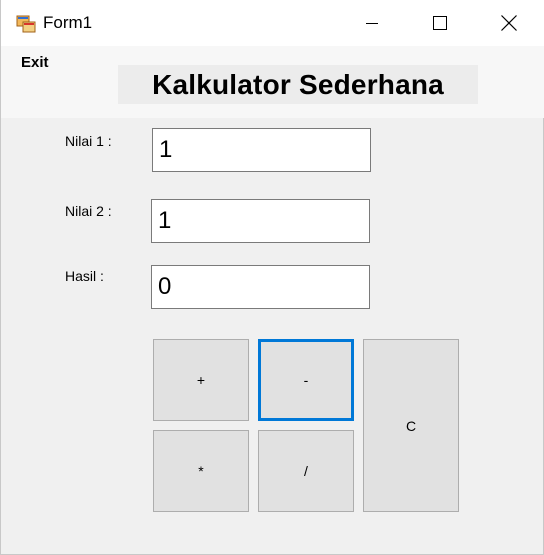 The image size is (544, 555). I want to click on multiply-button: *, so click(201, 471).